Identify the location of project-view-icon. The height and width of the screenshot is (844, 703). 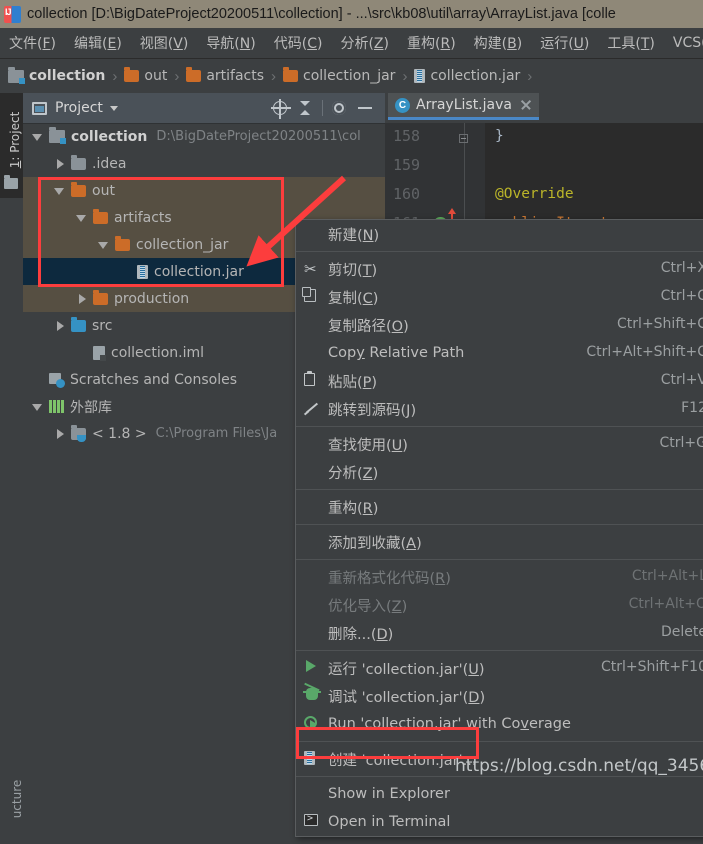
(39, 108).